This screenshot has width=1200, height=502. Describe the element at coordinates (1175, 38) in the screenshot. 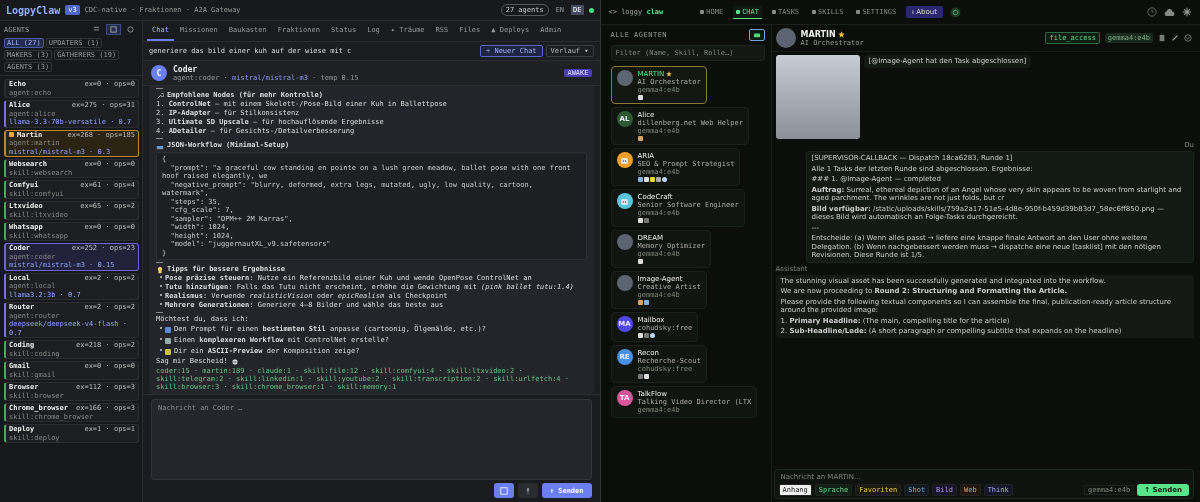

I see `pencil-icon` at that location.